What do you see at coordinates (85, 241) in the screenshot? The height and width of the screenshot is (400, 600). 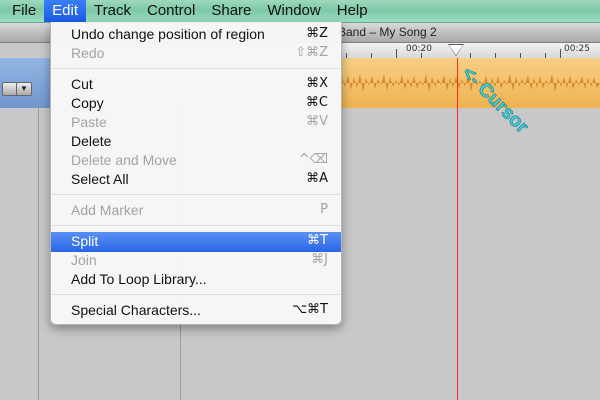 I see `menu-item-label: Split` at bounding box center [85, 241].